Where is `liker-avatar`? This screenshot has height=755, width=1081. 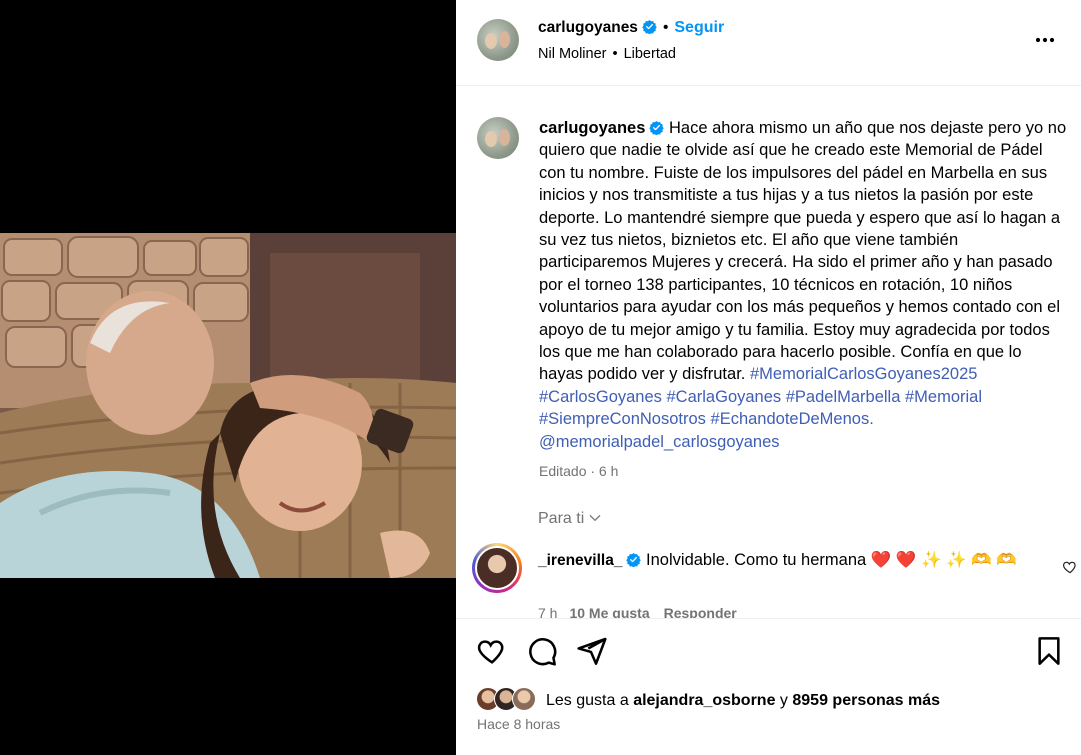 liker-avatar is located at coordinates (524, 699).